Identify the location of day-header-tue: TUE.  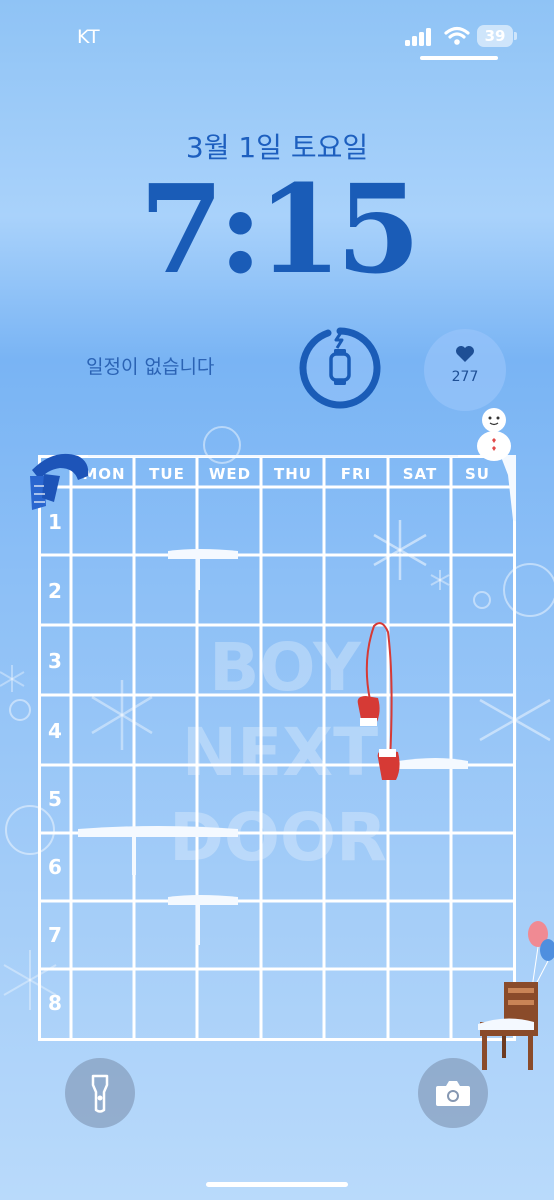
(167, 474).